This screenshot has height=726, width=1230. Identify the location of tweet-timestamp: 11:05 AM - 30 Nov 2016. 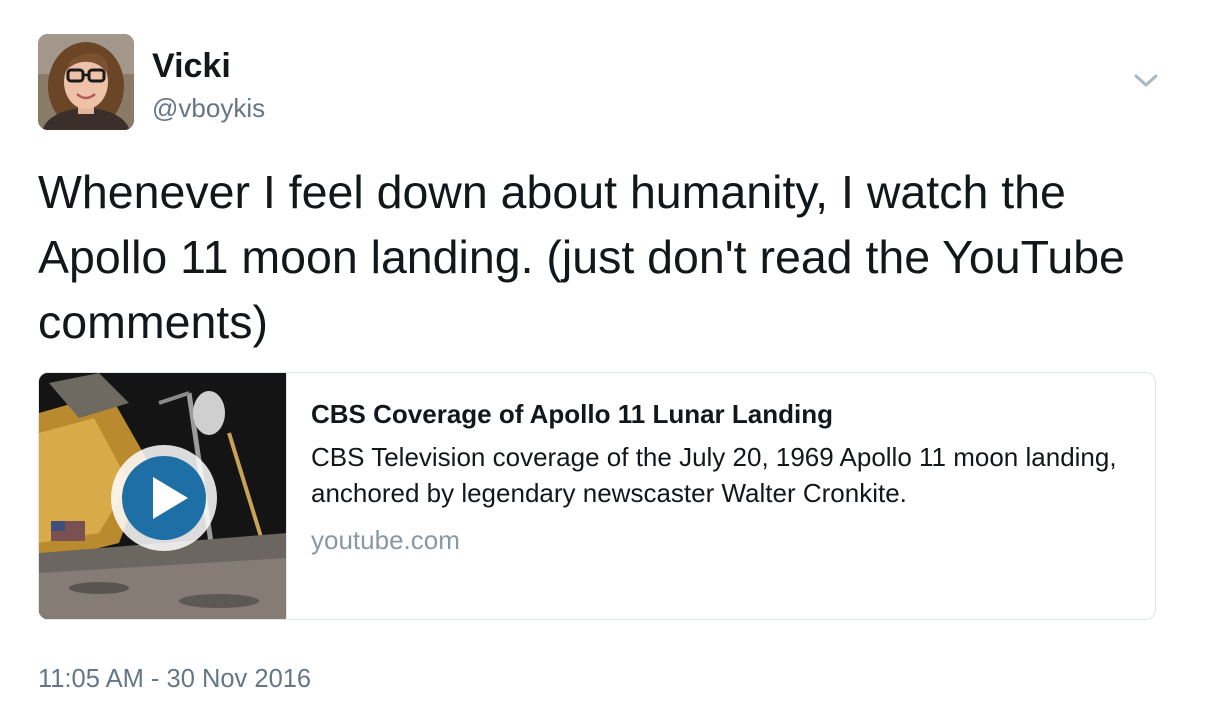
(174, 679).